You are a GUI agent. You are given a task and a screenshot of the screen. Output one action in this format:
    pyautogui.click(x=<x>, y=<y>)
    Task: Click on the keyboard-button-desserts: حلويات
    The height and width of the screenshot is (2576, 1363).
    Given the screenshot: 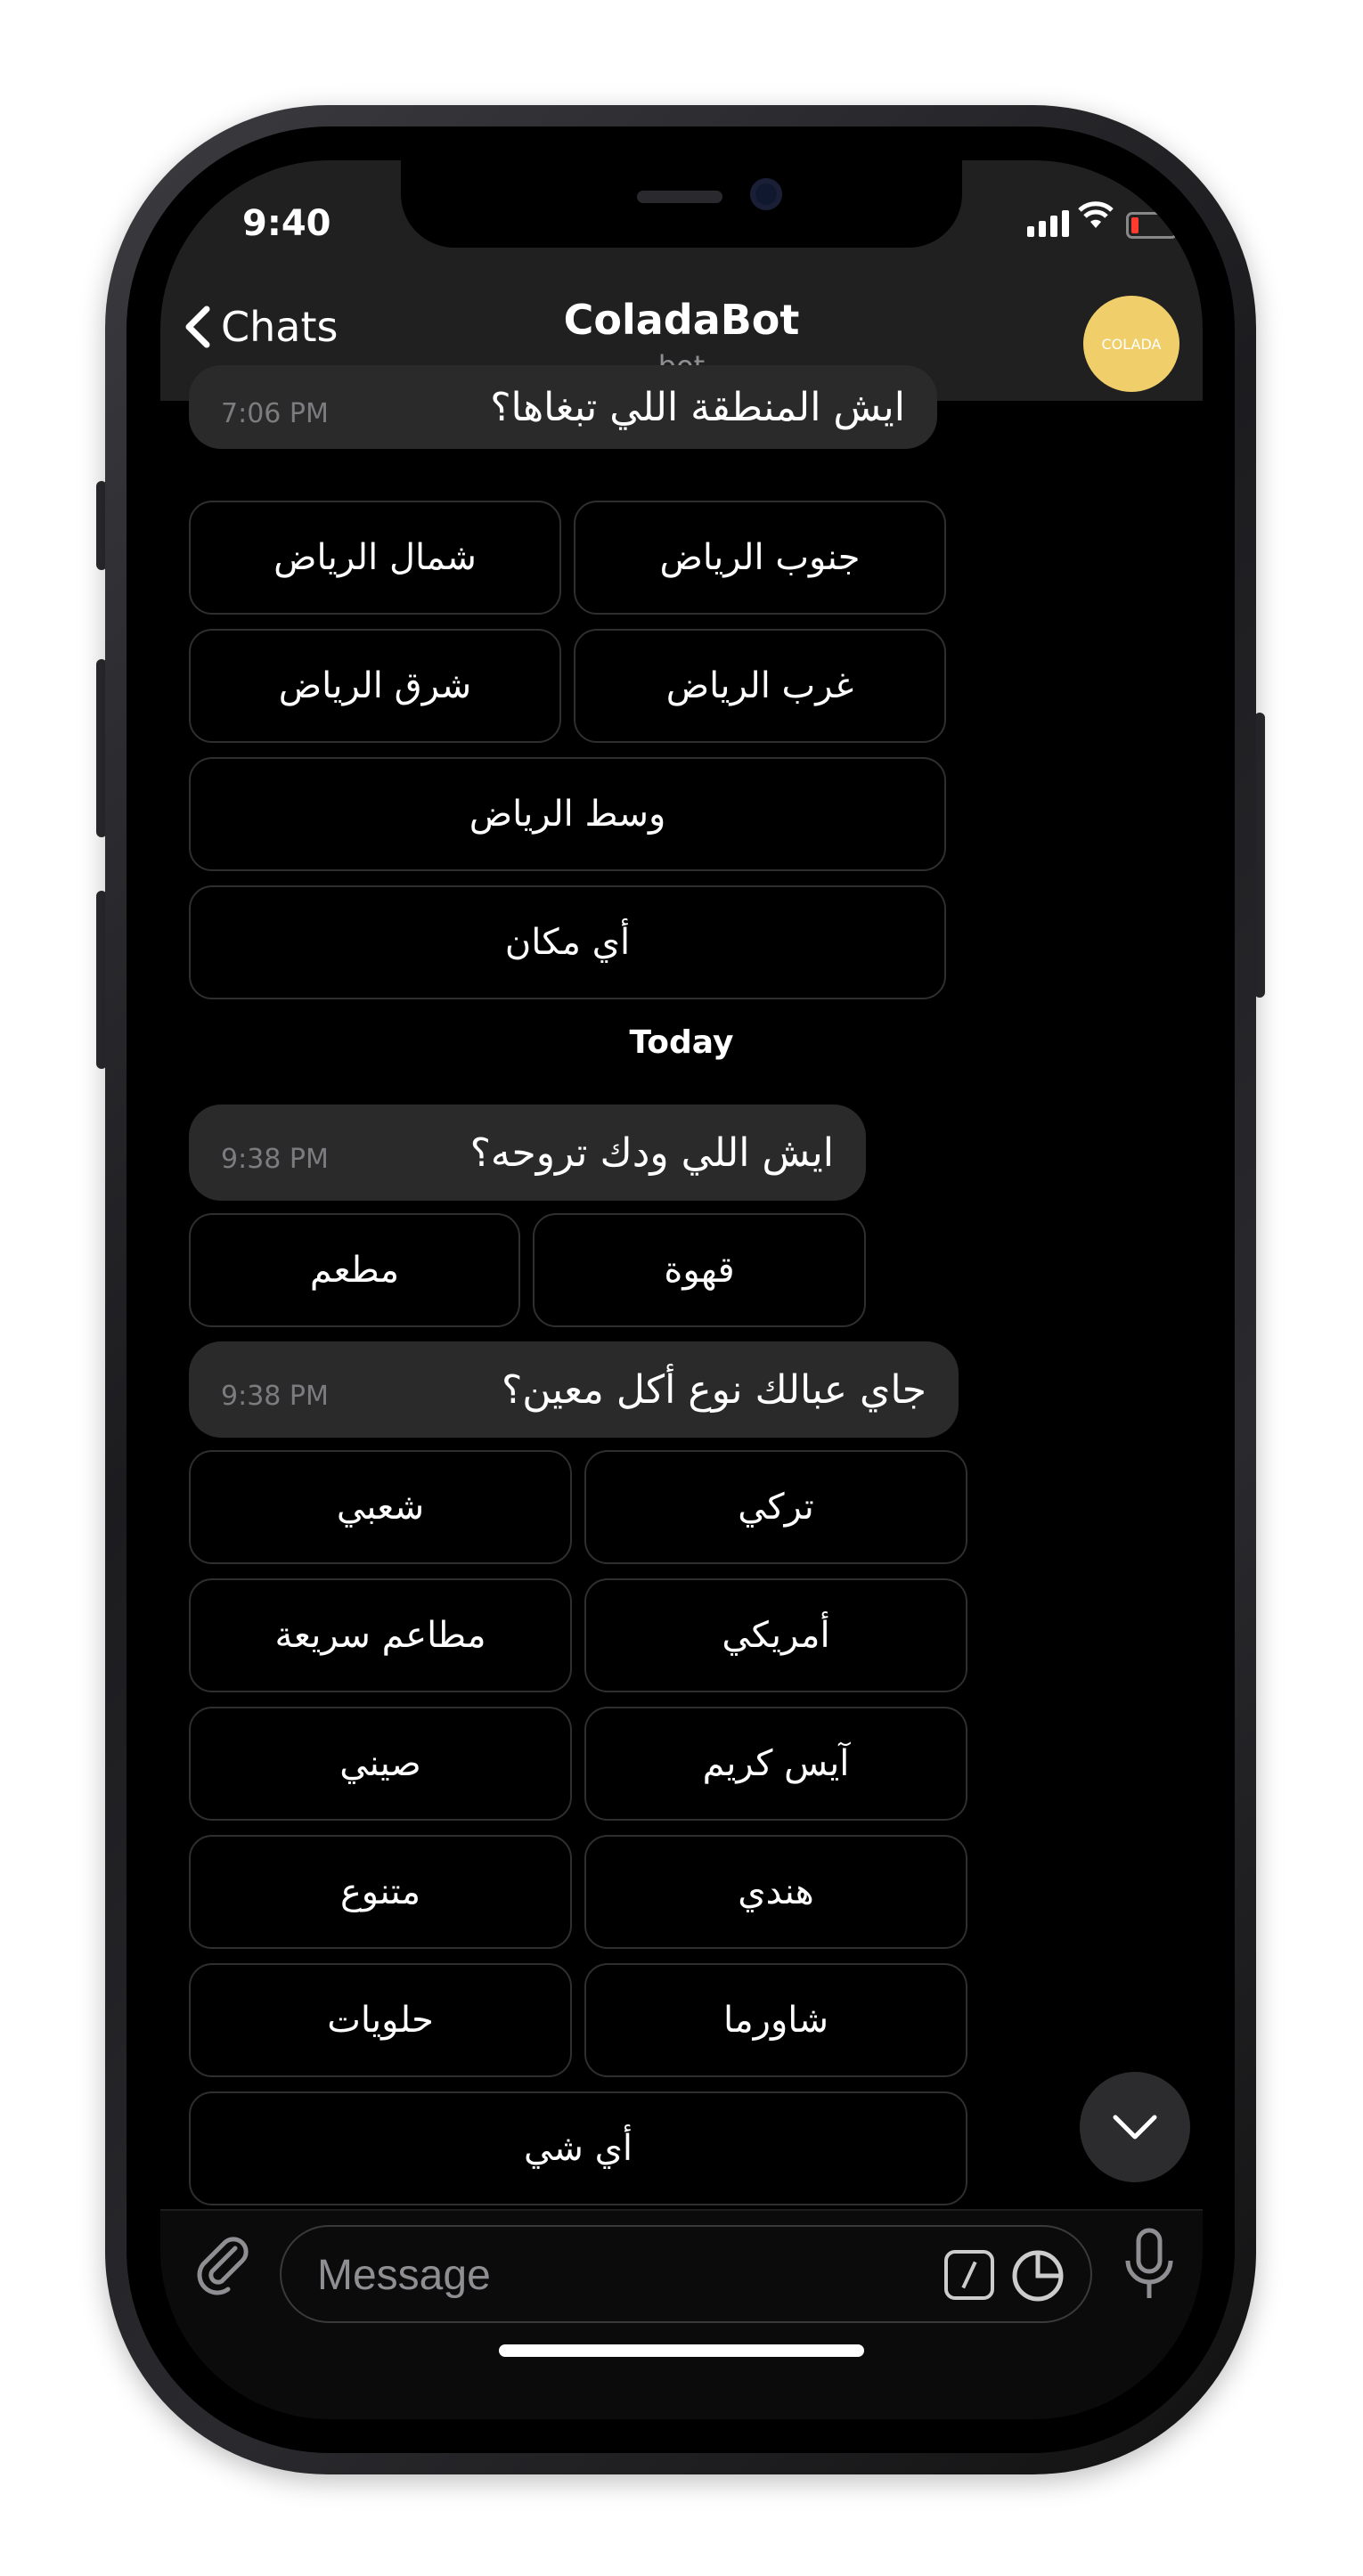 What is the action you would take?
    pyautogui.click(x=380, y=2020)
    